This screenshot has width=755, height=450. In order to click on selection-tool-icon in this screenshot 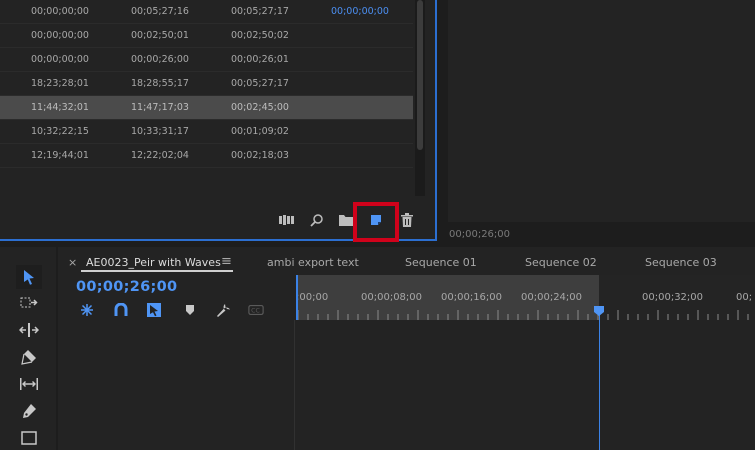, I will do `click(29, 277)`.